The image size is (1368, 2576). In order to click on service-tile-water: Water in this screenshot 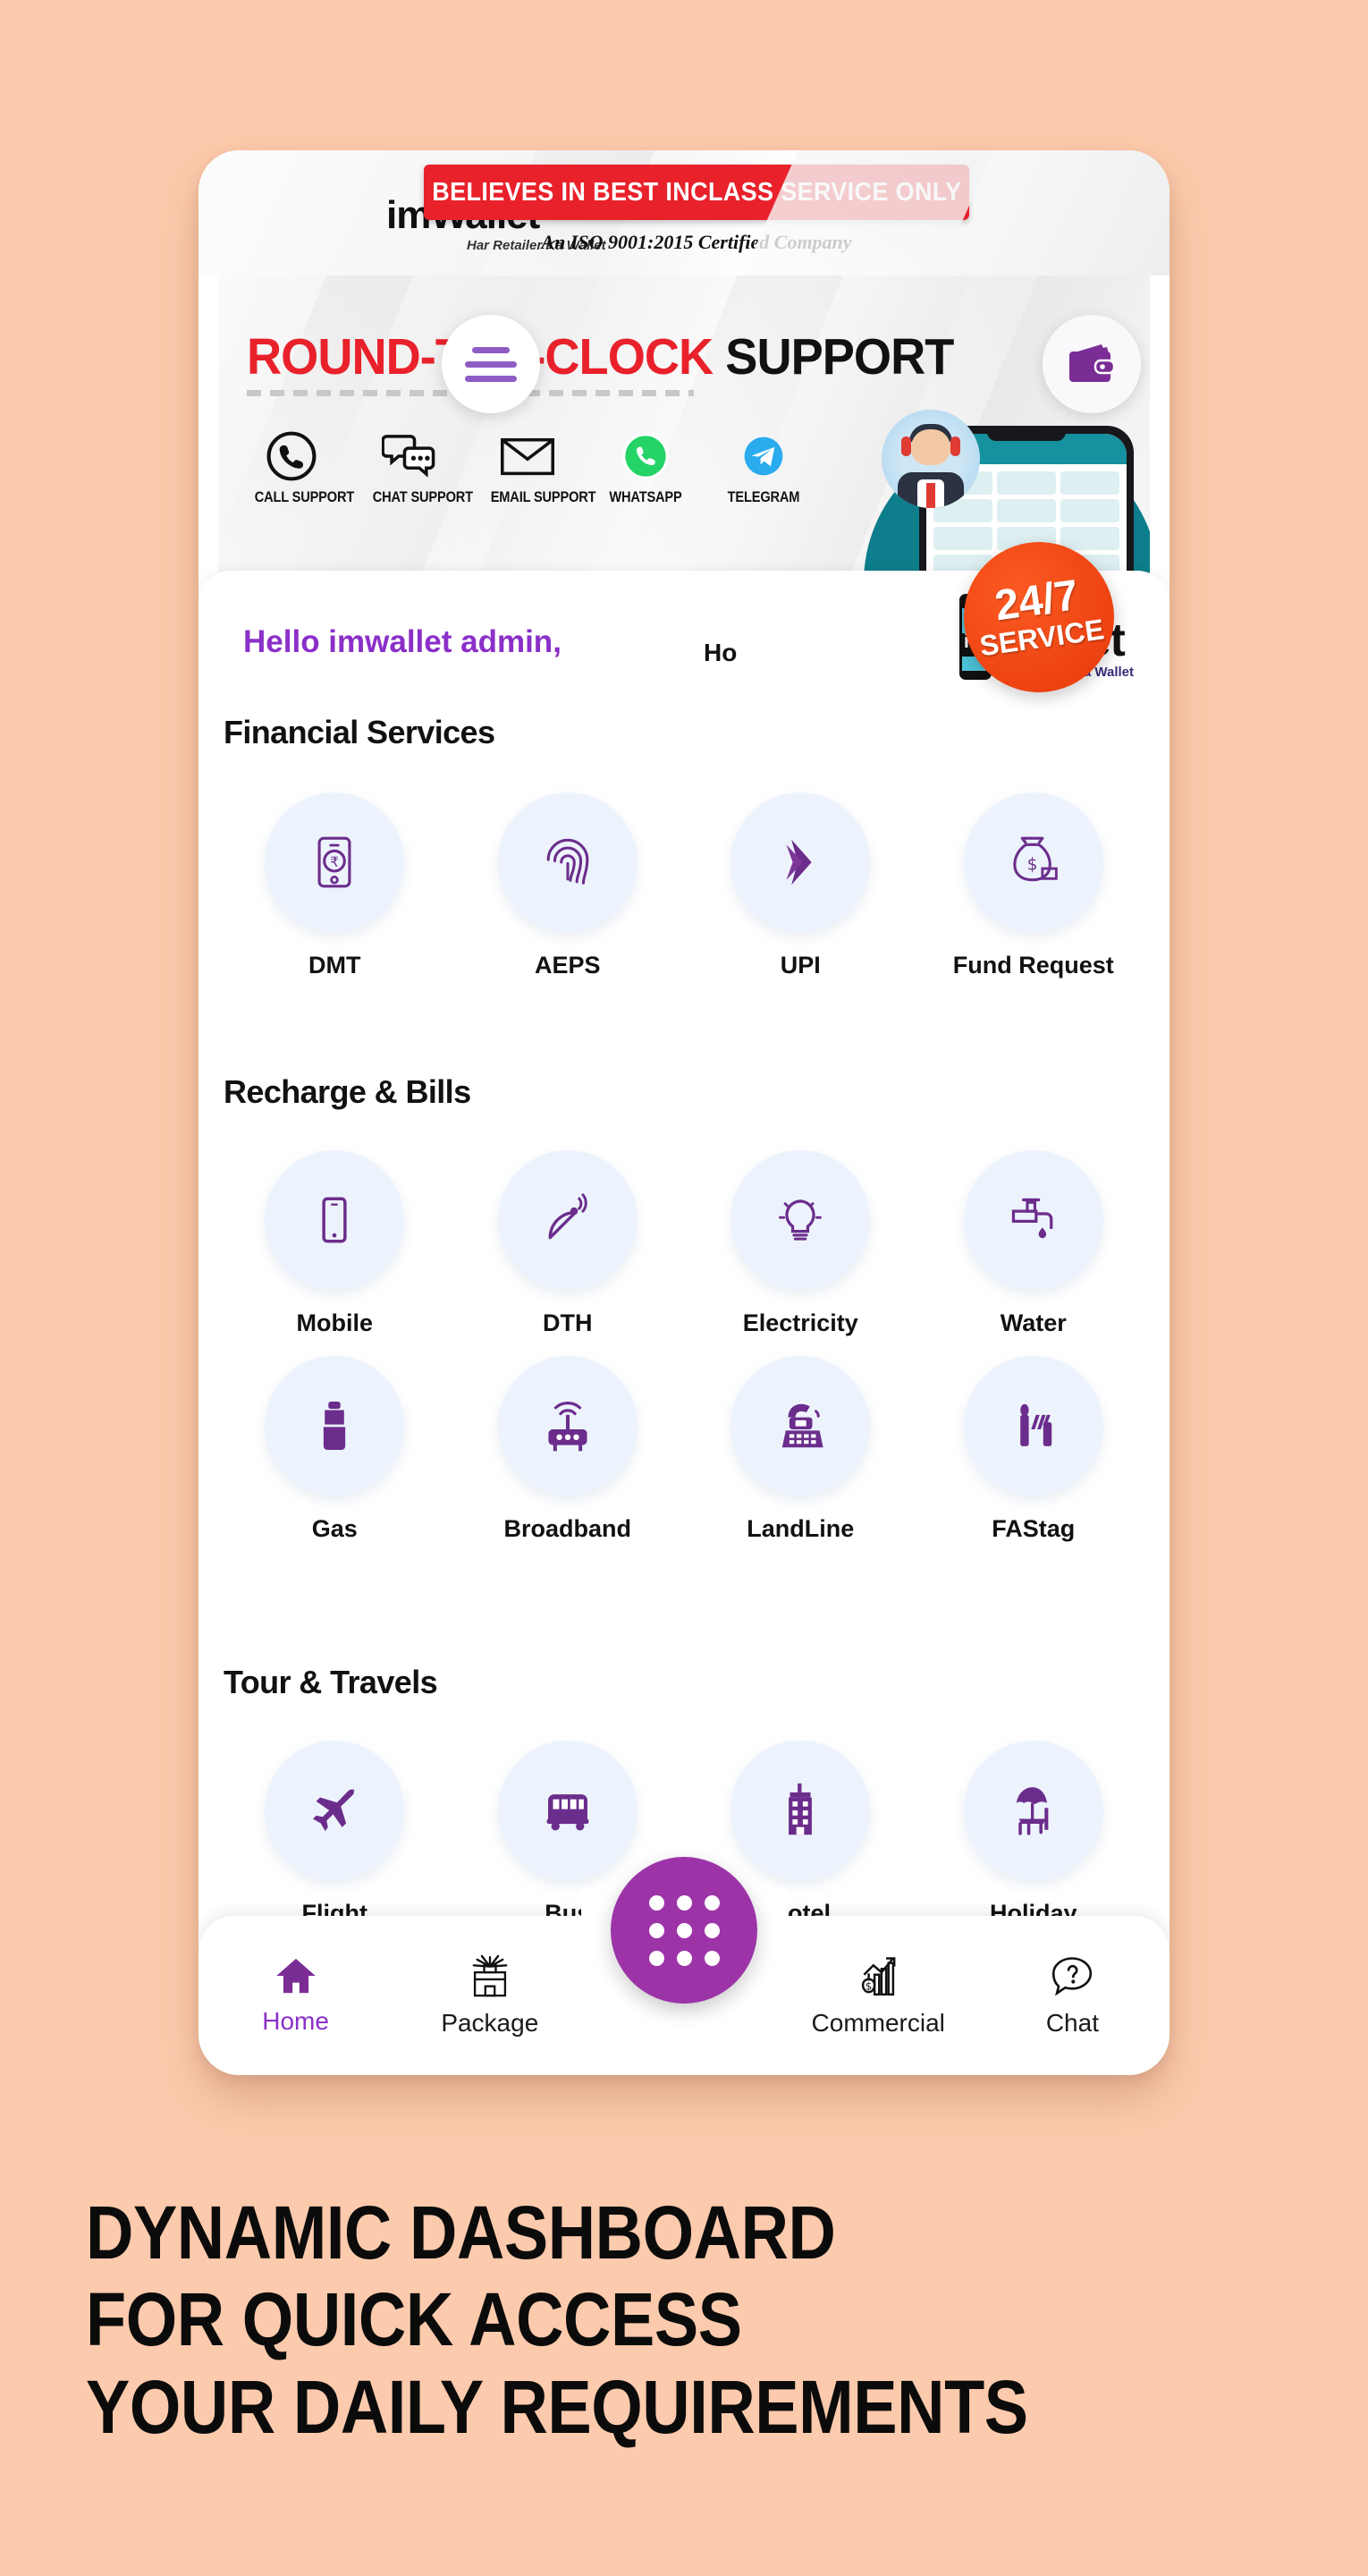, I will do `click(1034, 1243)`.